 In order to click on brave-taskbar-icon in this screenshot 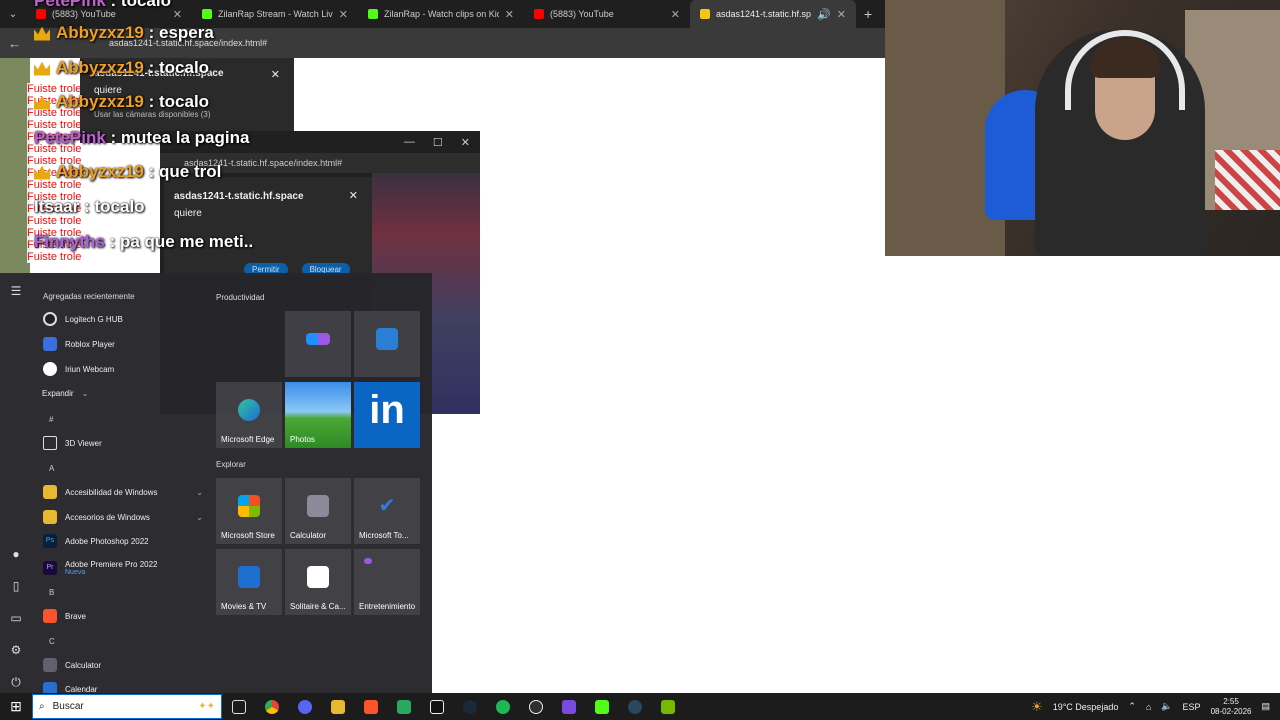, I will do `click(370, 706)`.